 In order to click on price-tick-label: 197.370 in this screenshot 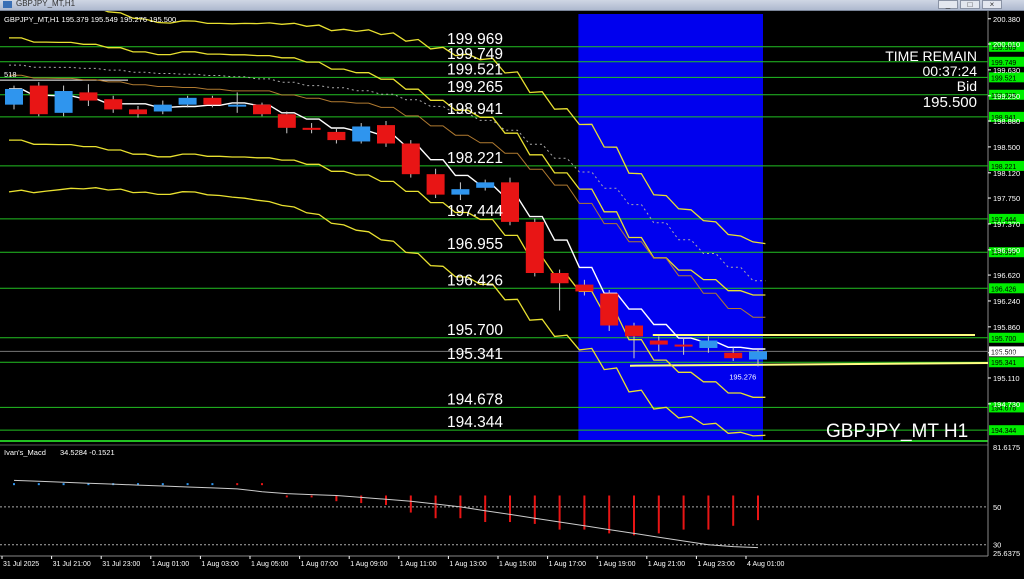, I will do `click(1006, 224)`.